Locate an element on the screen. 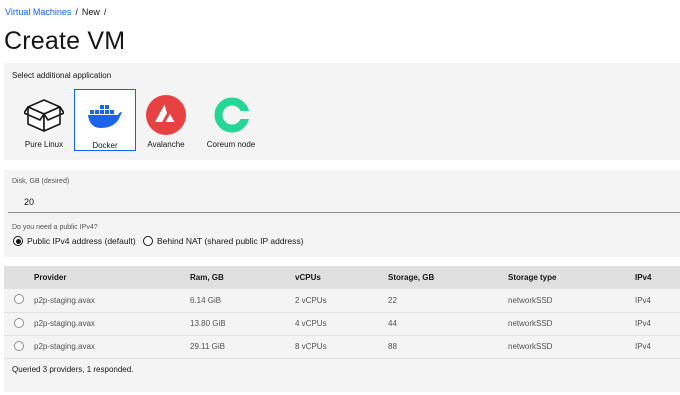  column-header-vcpus: vCPUs is located at coordinates (308, 277).